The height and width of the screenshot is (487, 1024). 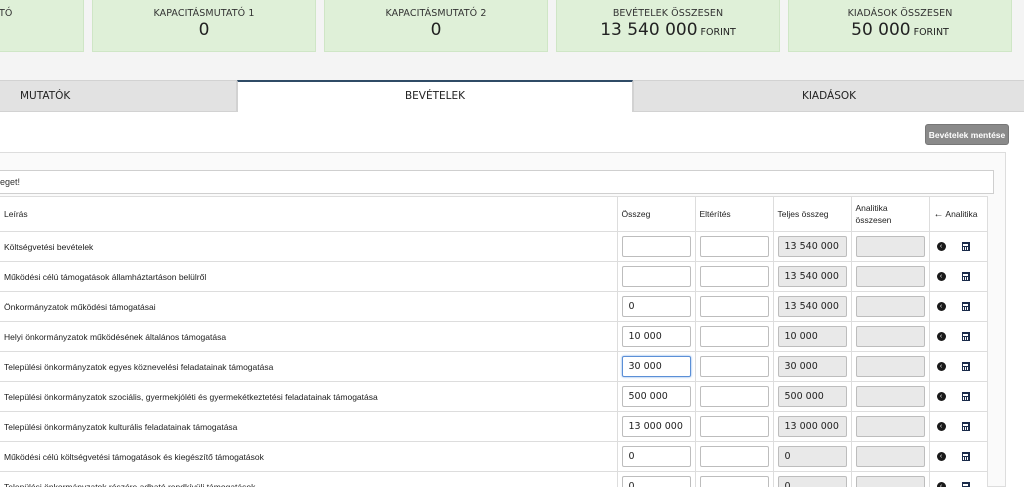 I want to click on tab-kiadasok: KIADÁSOK, so click(x=828, y=96).